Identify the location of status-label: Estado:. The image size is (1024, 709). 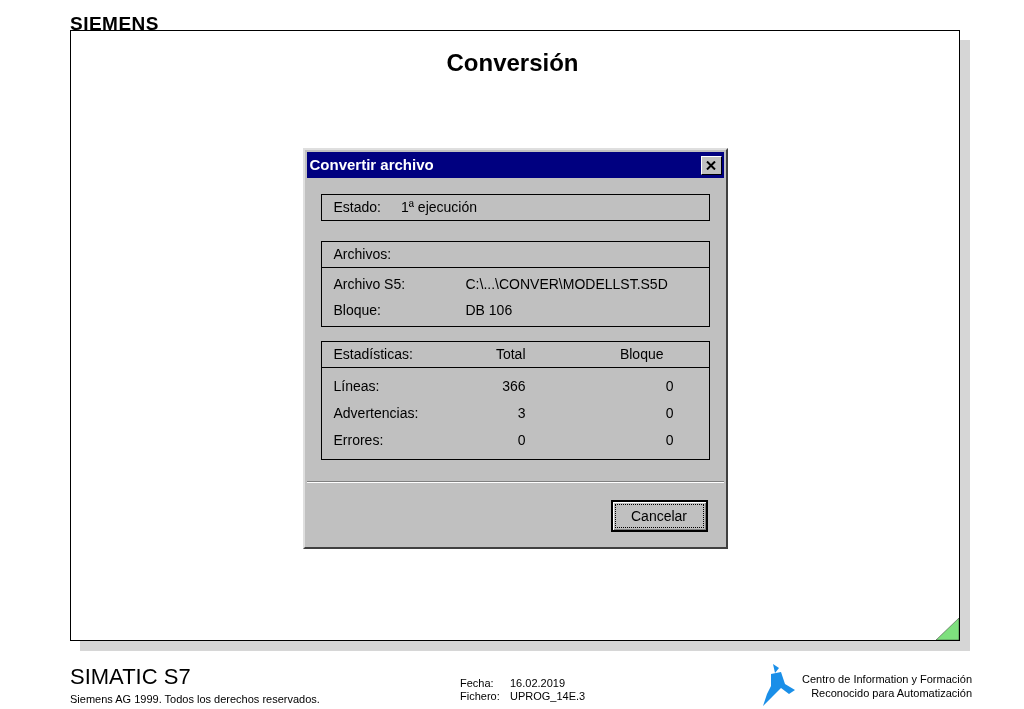
(357, 207).